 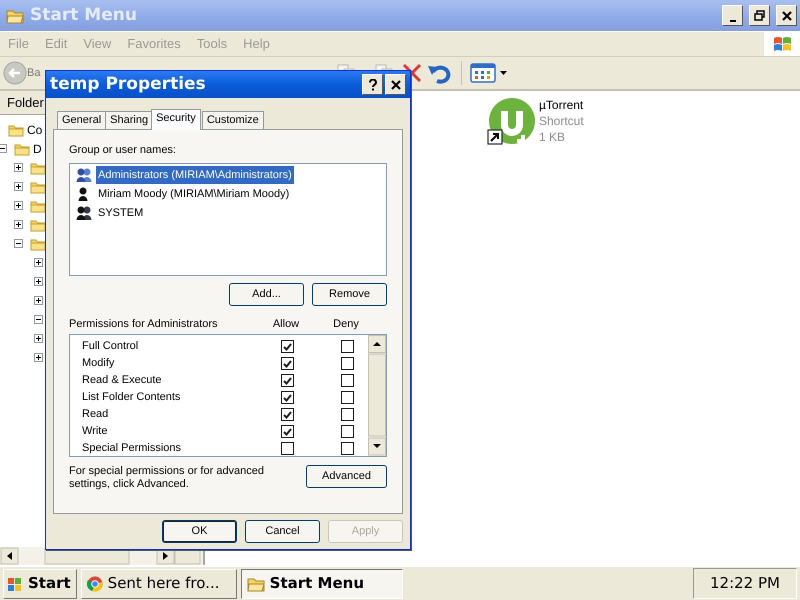 What do you see at coordinates (121, 213) in the screenshot?
I see `user-list-item: SYSTEM` at bounding box center [121, 213].